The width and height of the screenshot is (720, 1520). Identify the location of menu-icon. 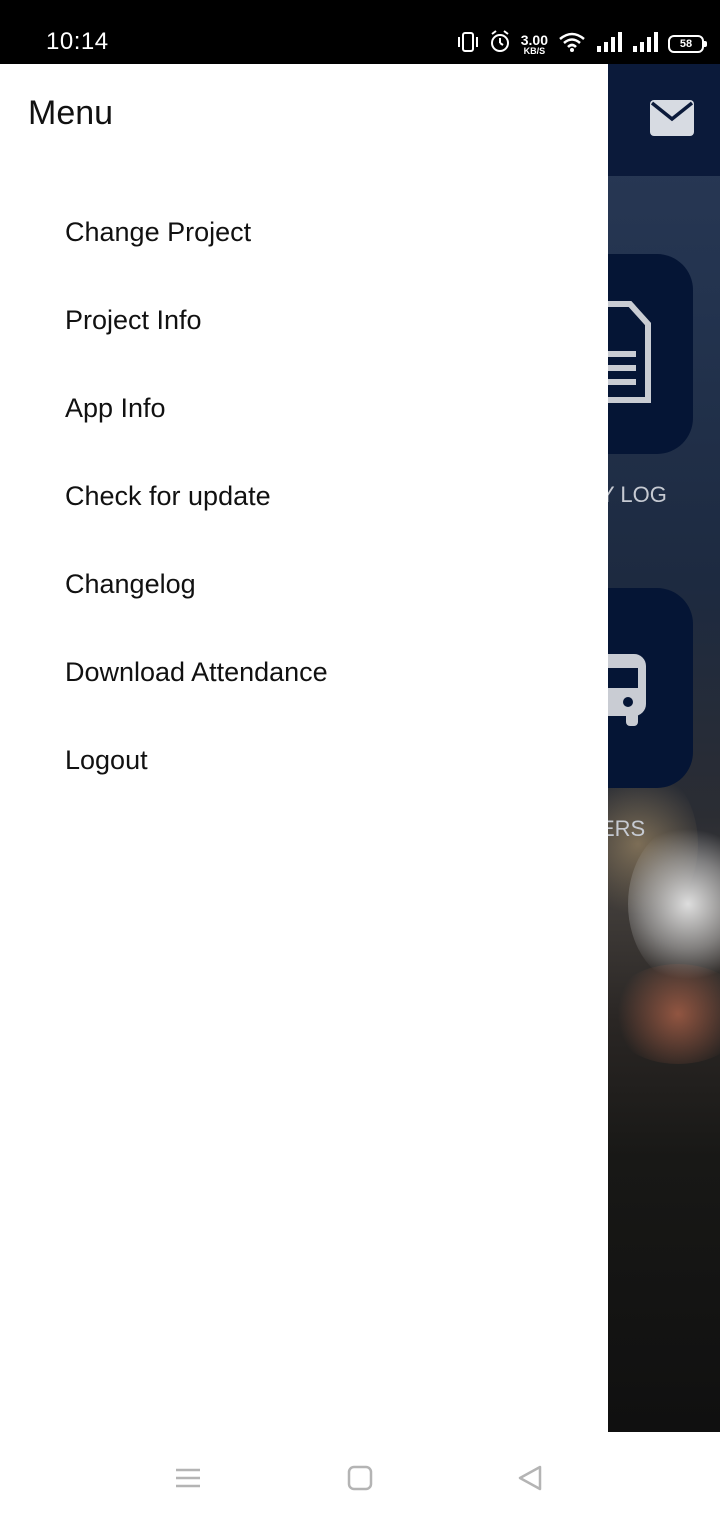
(188, 1478).